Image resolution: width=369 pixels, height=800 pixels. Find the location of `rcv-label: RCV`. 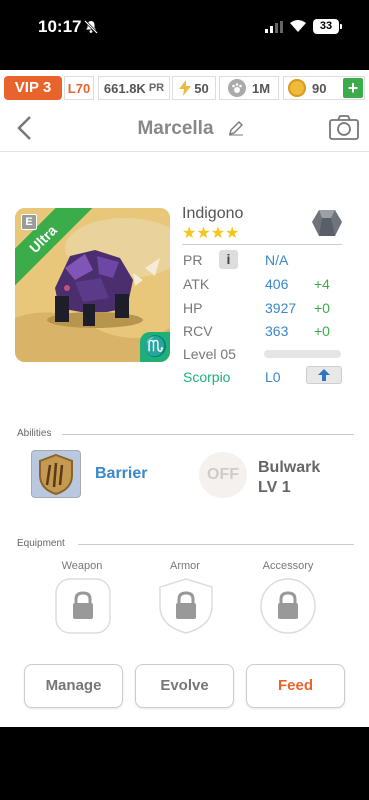

rcv-label: RCV is located at coordinates (198, 331).